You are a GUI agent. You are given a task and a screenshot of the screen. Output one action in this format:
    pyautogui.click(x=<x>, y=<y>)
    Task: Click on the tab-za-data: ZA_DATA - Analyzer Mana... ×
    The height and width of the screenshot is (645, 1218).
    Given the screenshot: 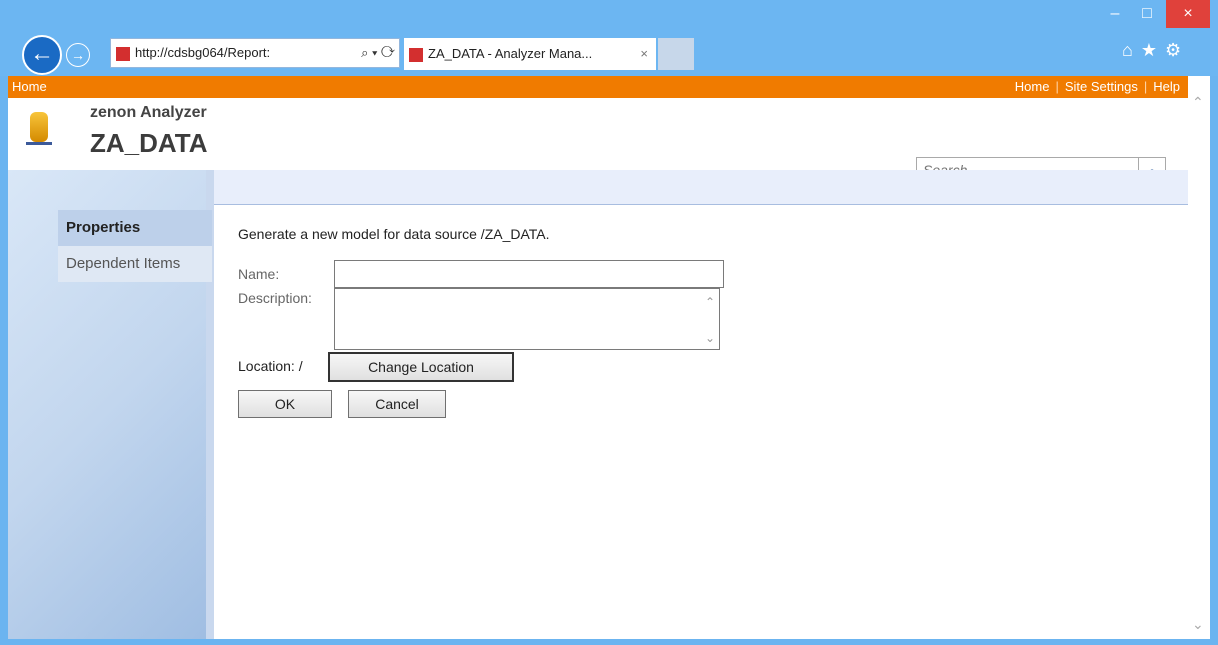 What is the action you would take?
    pyautogui.click(x=530, y=54)
    